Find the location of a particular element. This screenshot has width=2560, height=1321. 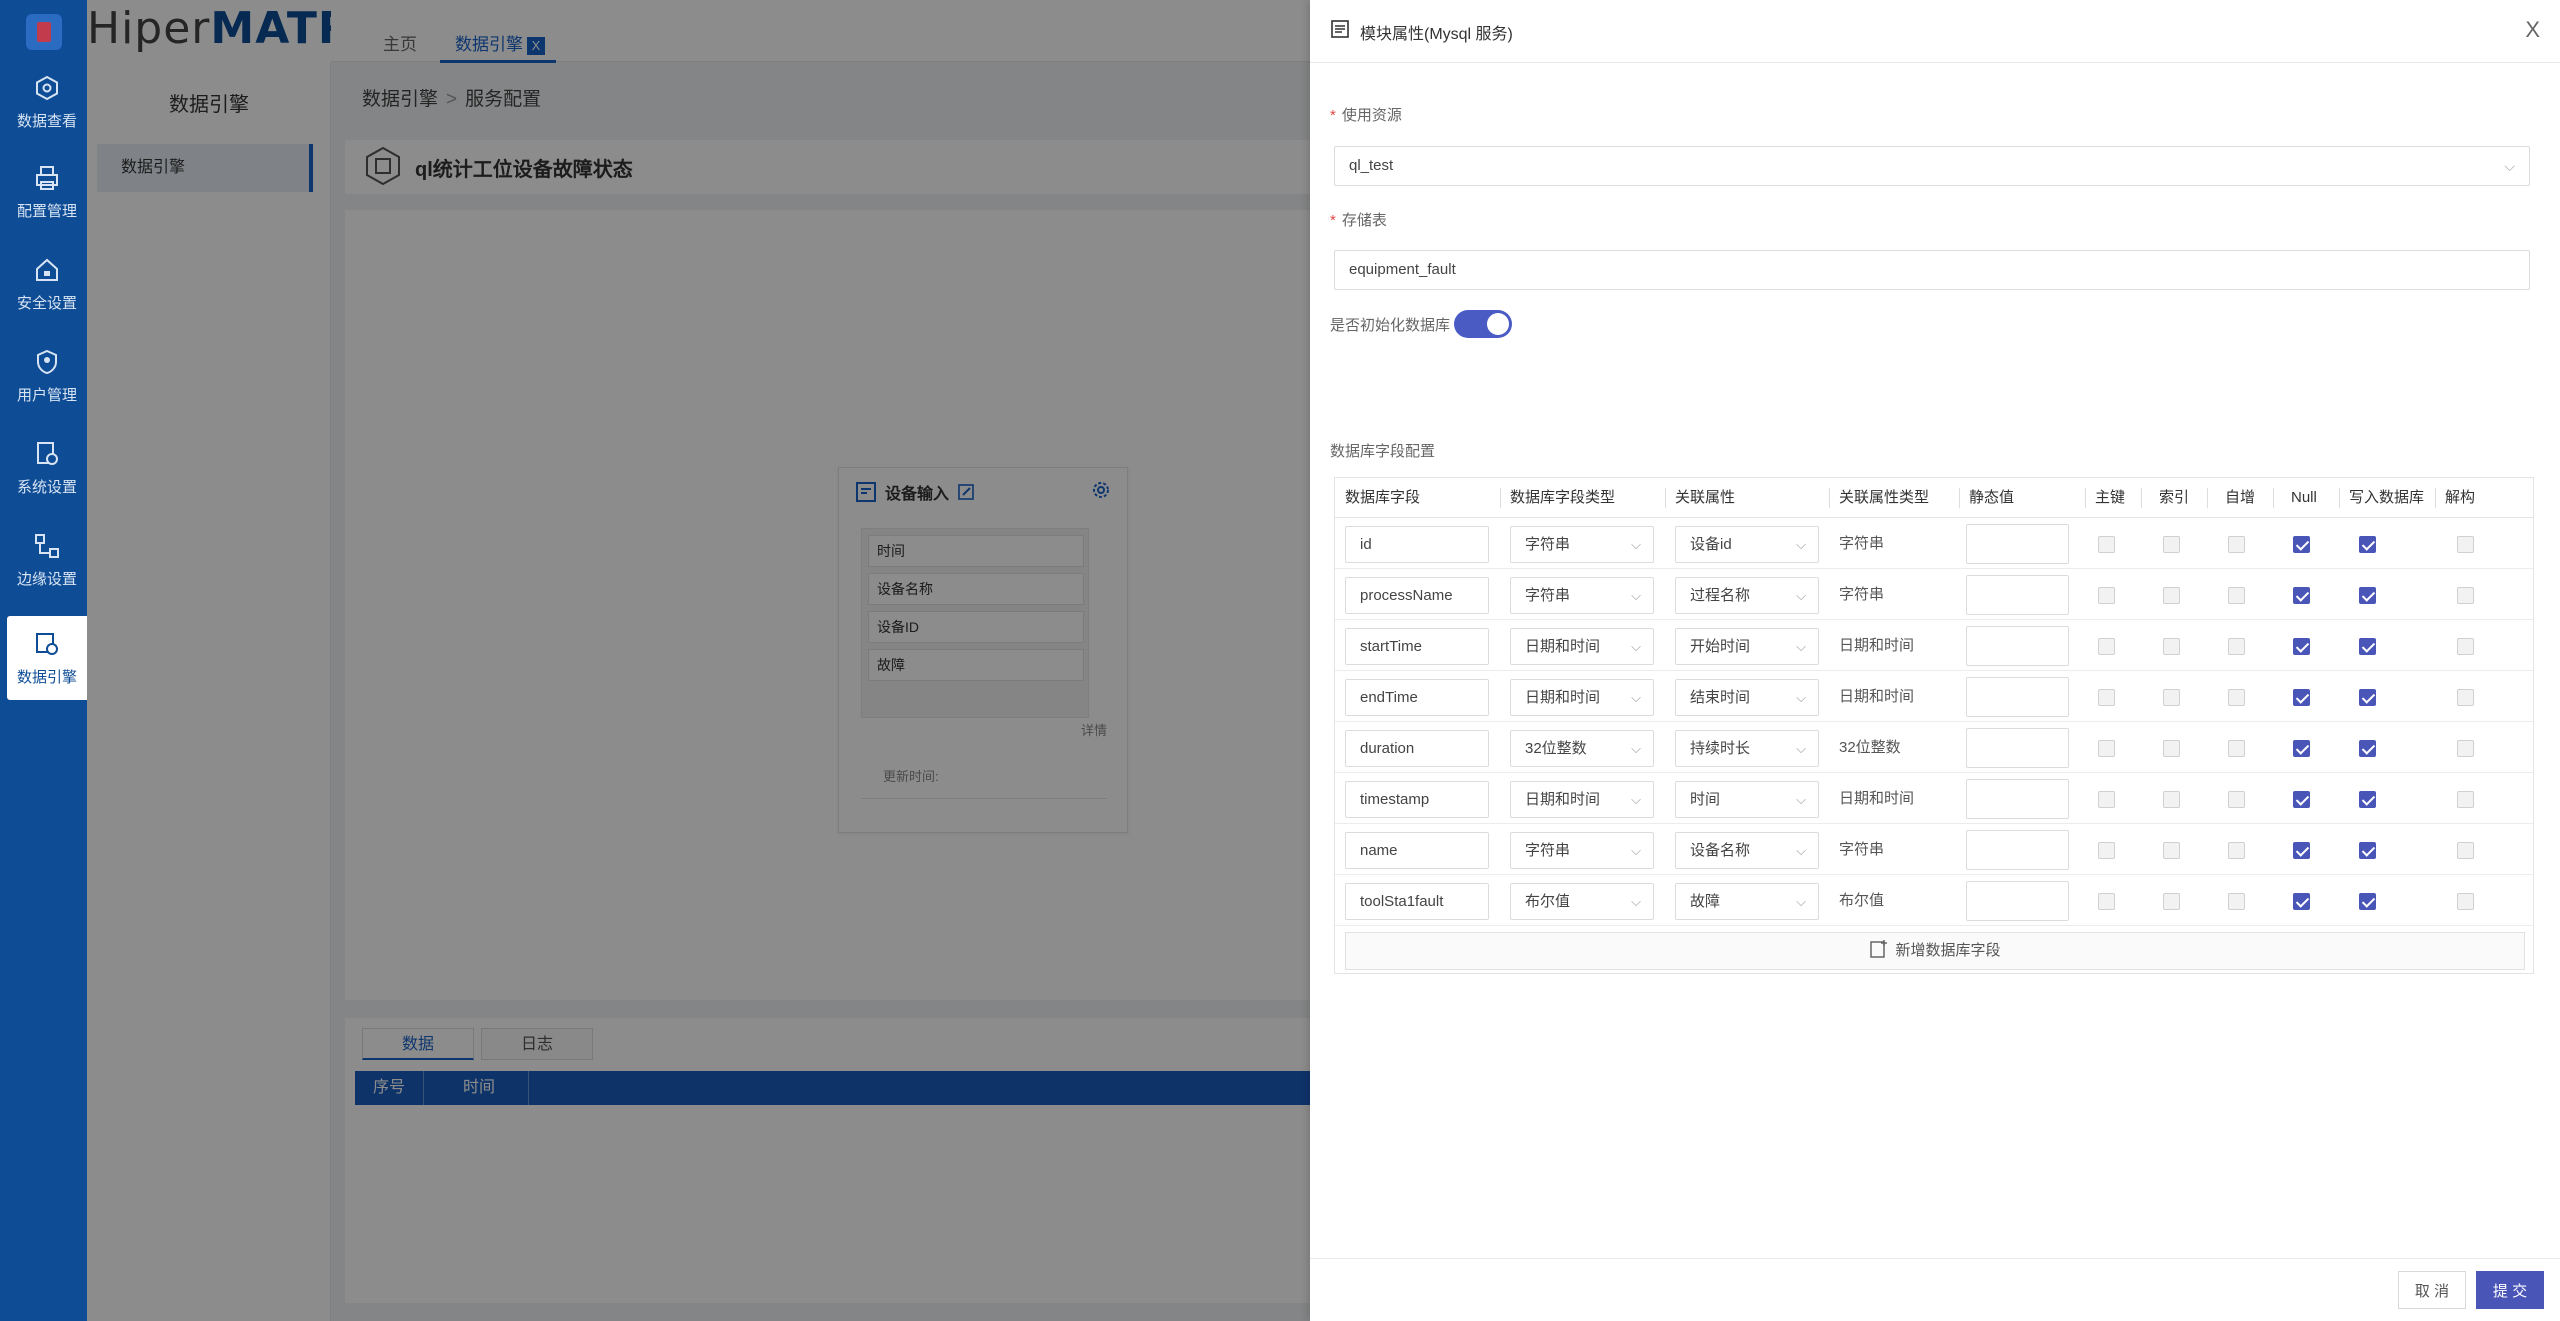

submit-button: 提 交 is located at coordinates (2510, 1290).